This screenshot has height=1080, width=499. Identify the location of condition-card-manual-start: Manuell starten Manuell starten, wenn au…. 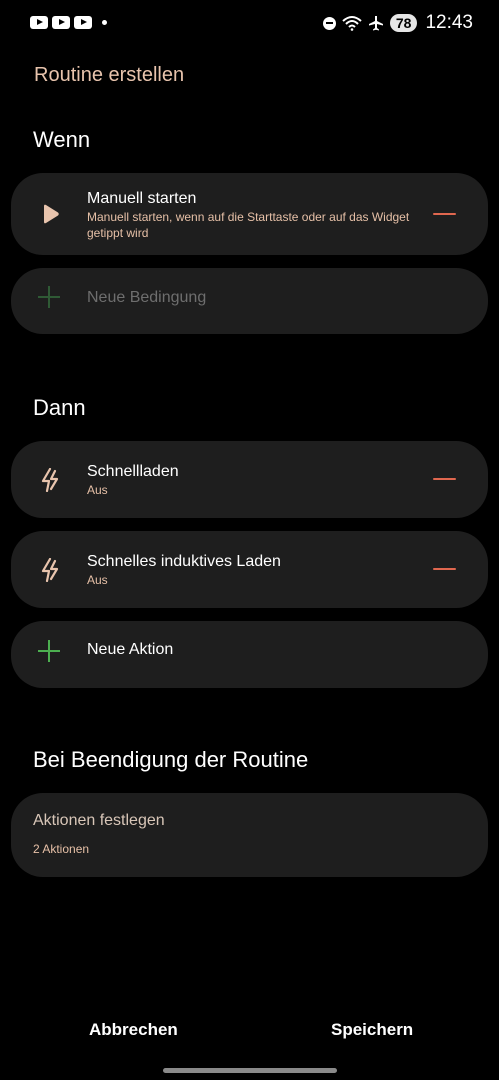
(249, 214).